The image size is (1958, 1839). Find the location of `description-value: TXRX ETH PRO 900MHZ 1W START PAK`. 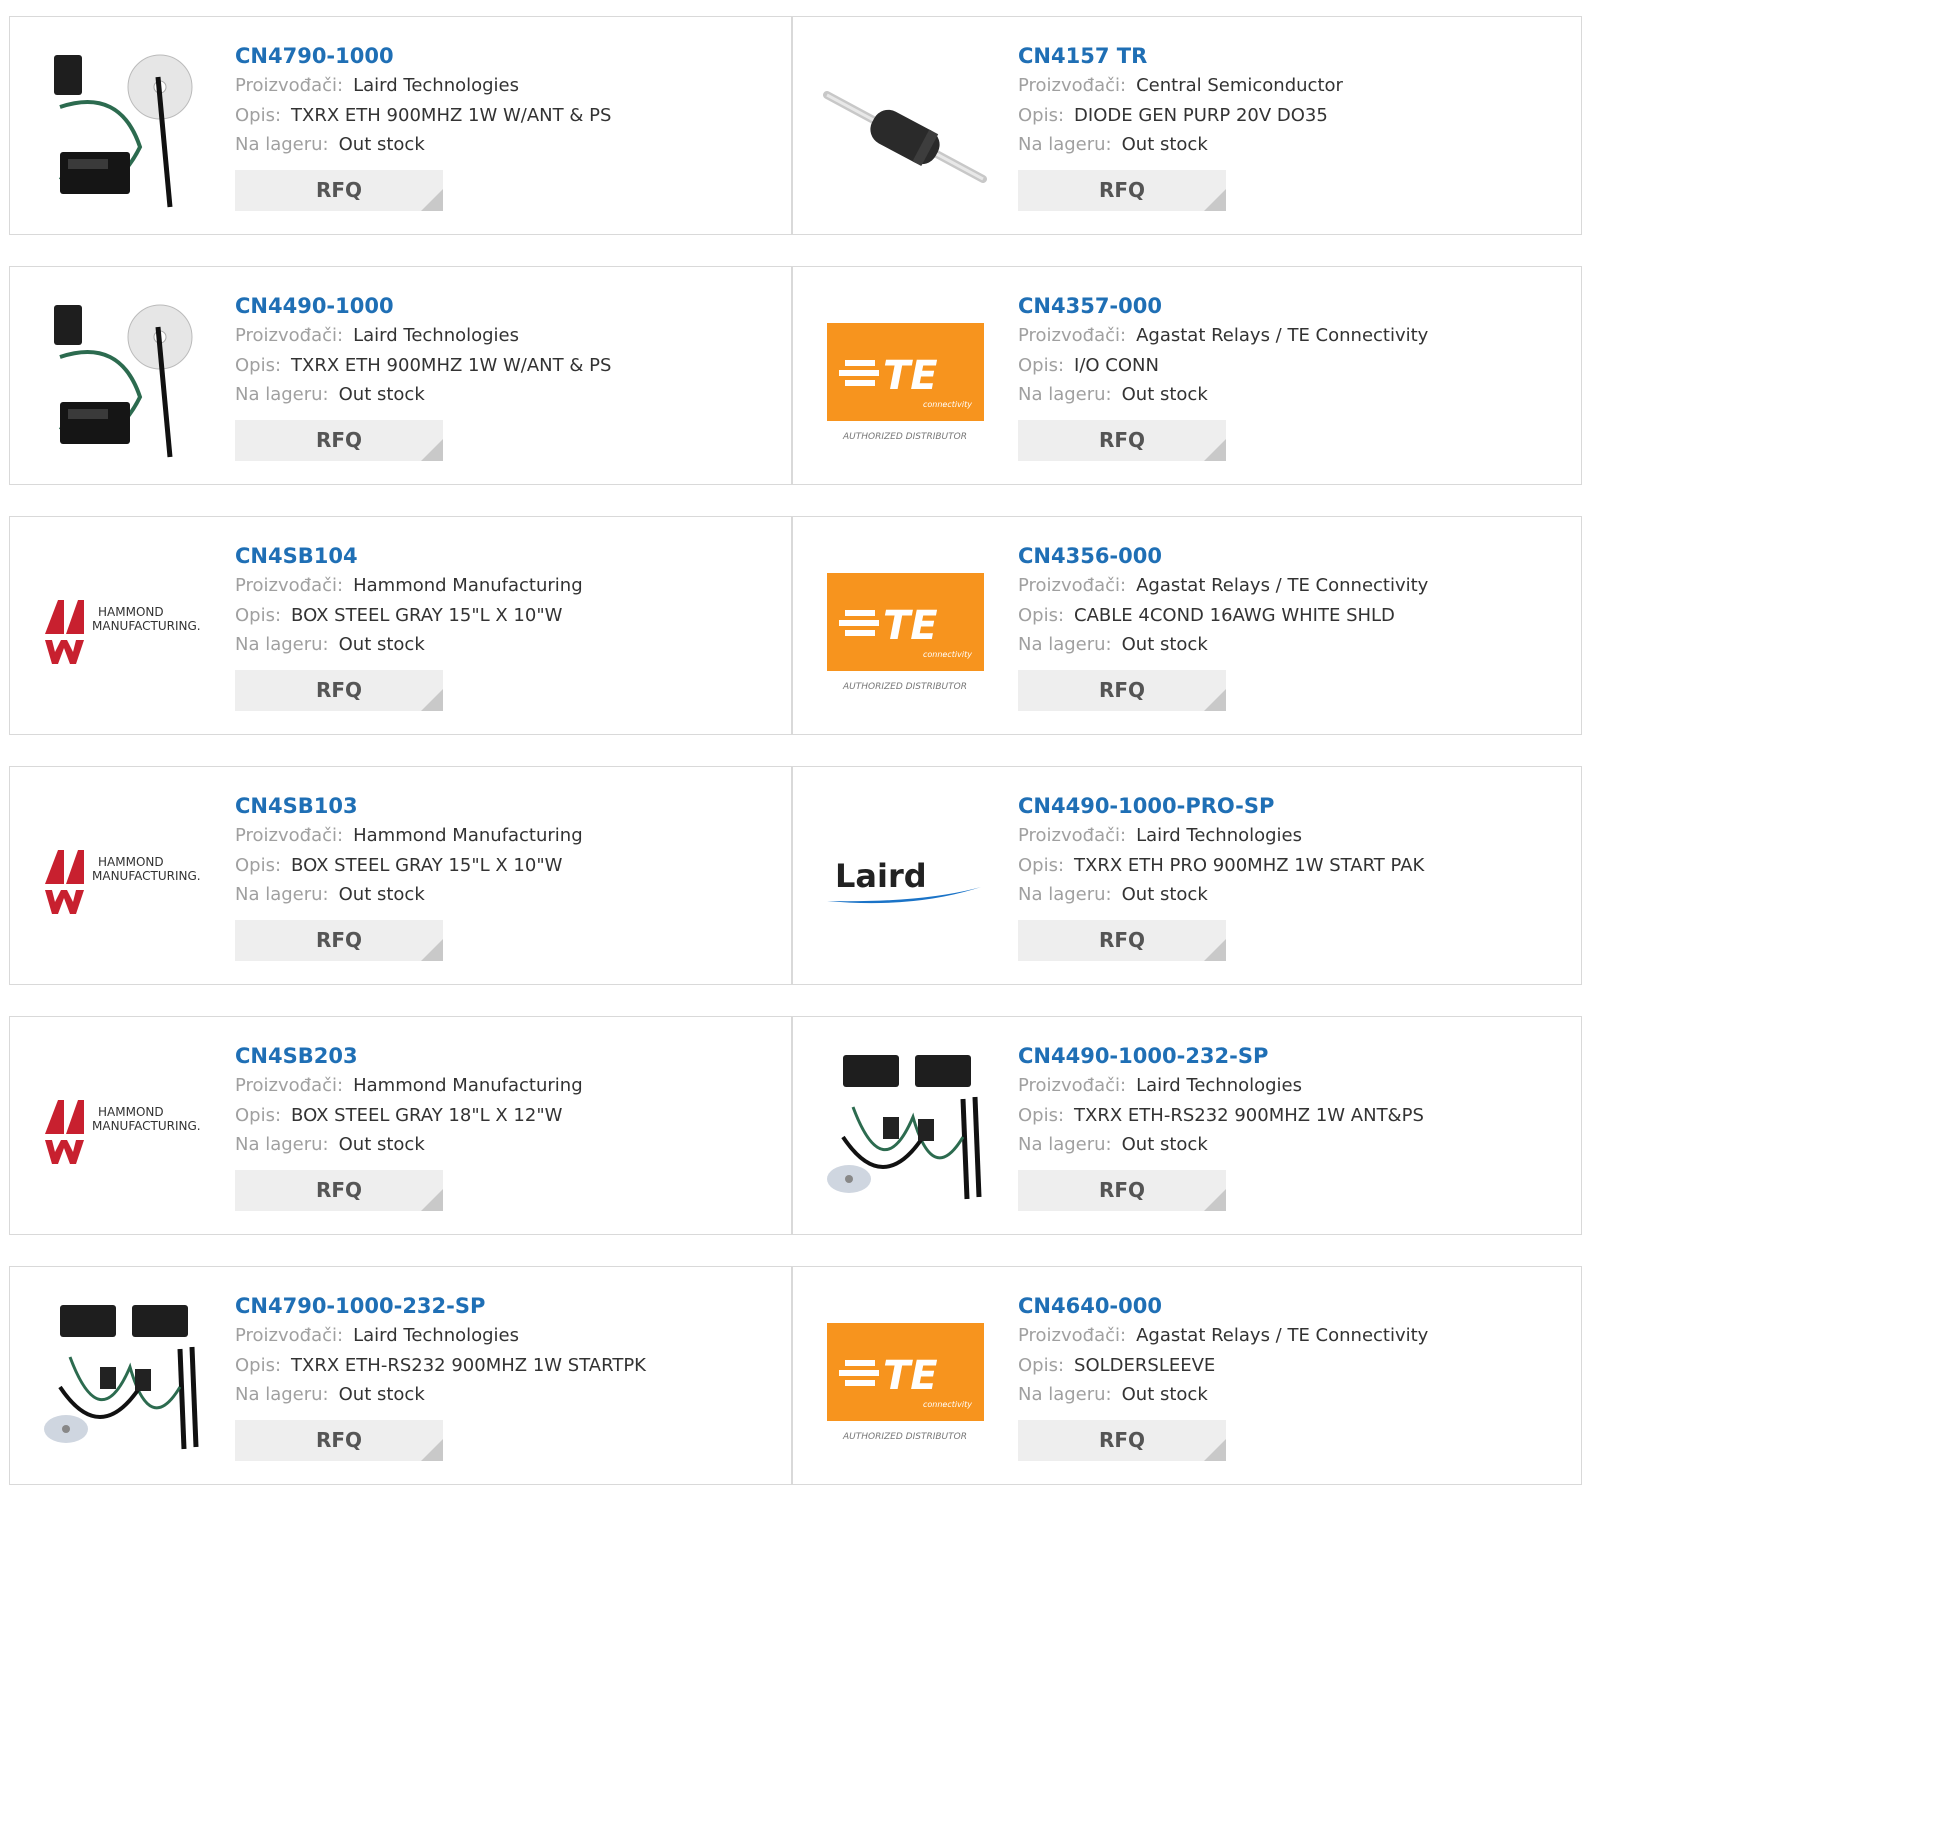

description-value: TXRX ETH PRO 900MHZ 1W START PAK is located at coordinates (1249, 865).